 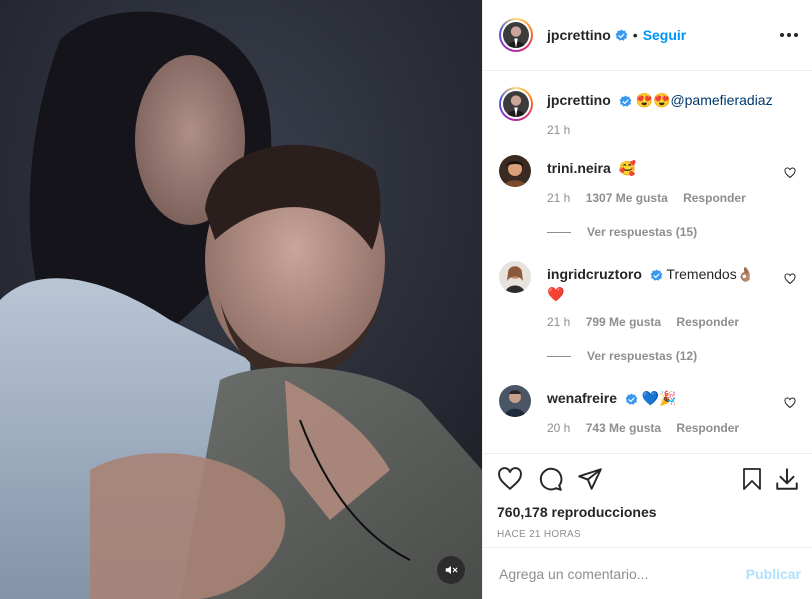 What do you see at coordinates (642, 356) in the screenshot?
I see `view-replies-label: Ver respuestas (12)` at bounding box center [642, 356].